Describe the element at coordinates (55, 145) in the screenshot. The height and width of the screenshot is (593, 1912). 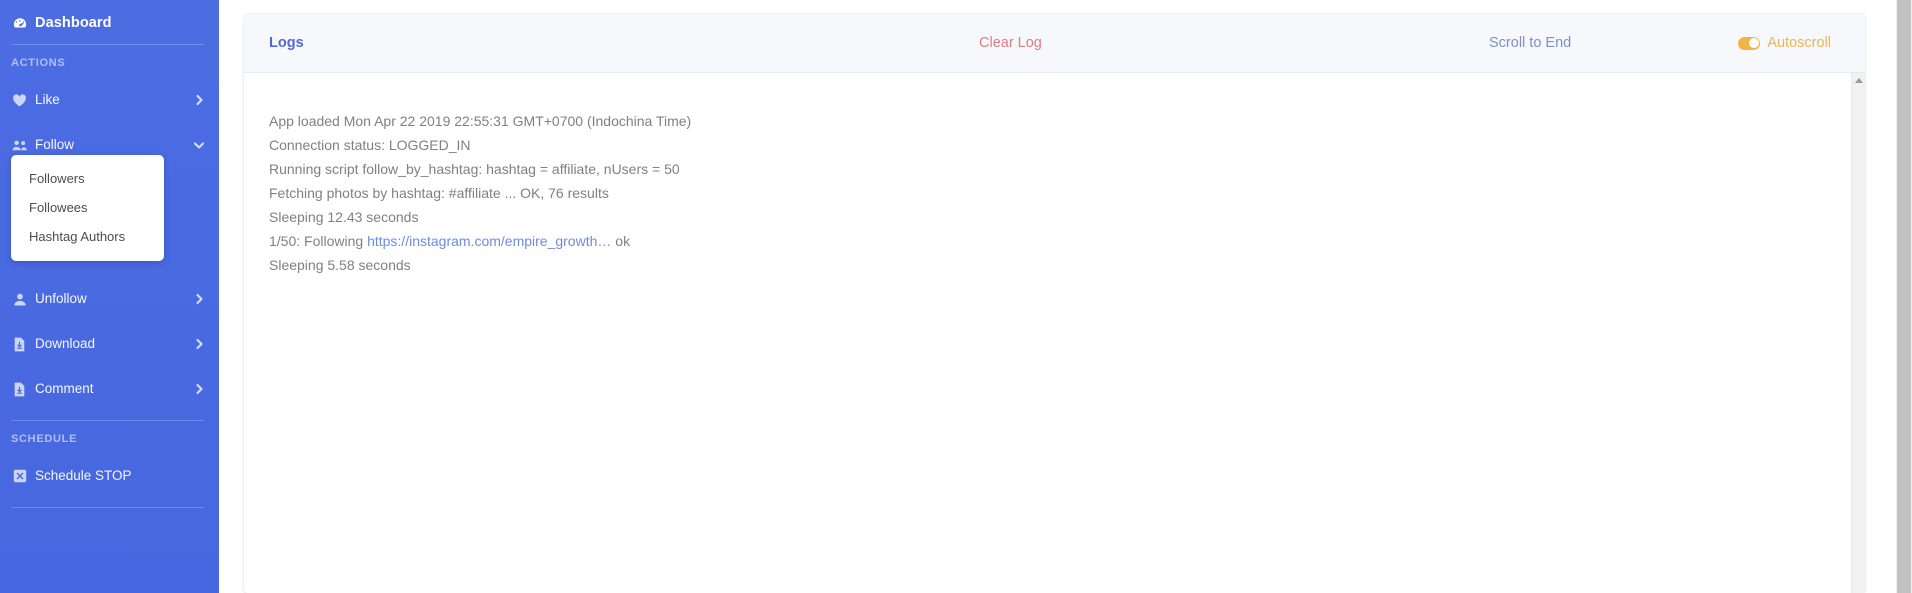
I see `sidebar-item-label: Follow` at that location.